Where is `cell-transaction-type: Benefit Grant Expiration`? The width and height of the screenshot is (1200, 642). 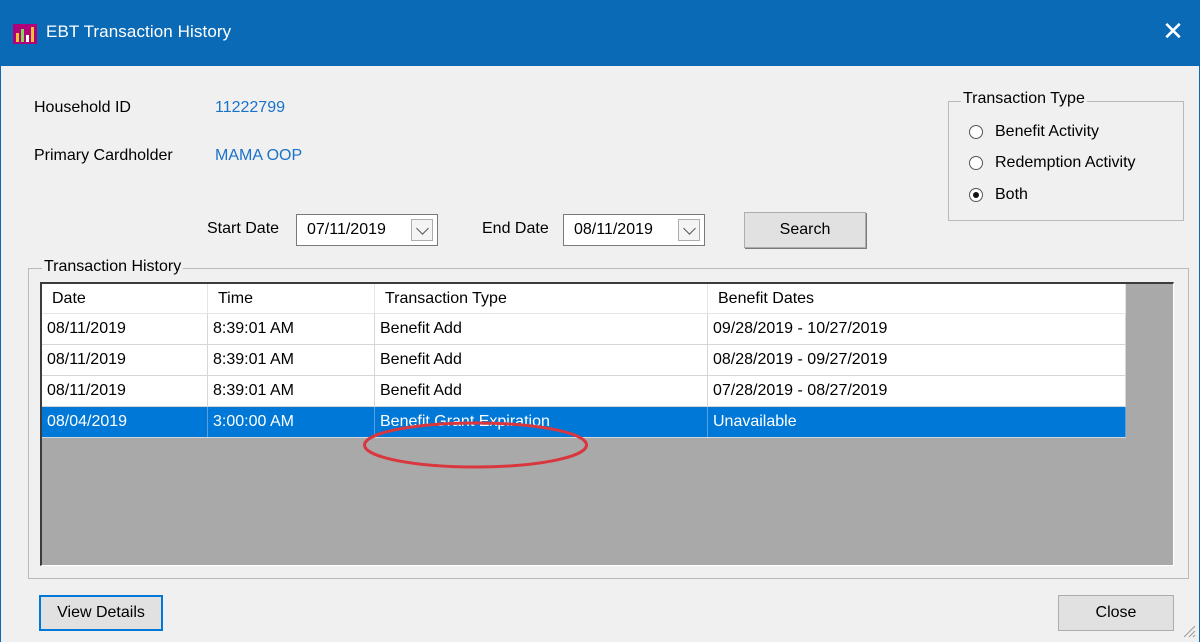
cell-transaction-type: Benefit Grant Expiration is located at coordinates (541, 422).